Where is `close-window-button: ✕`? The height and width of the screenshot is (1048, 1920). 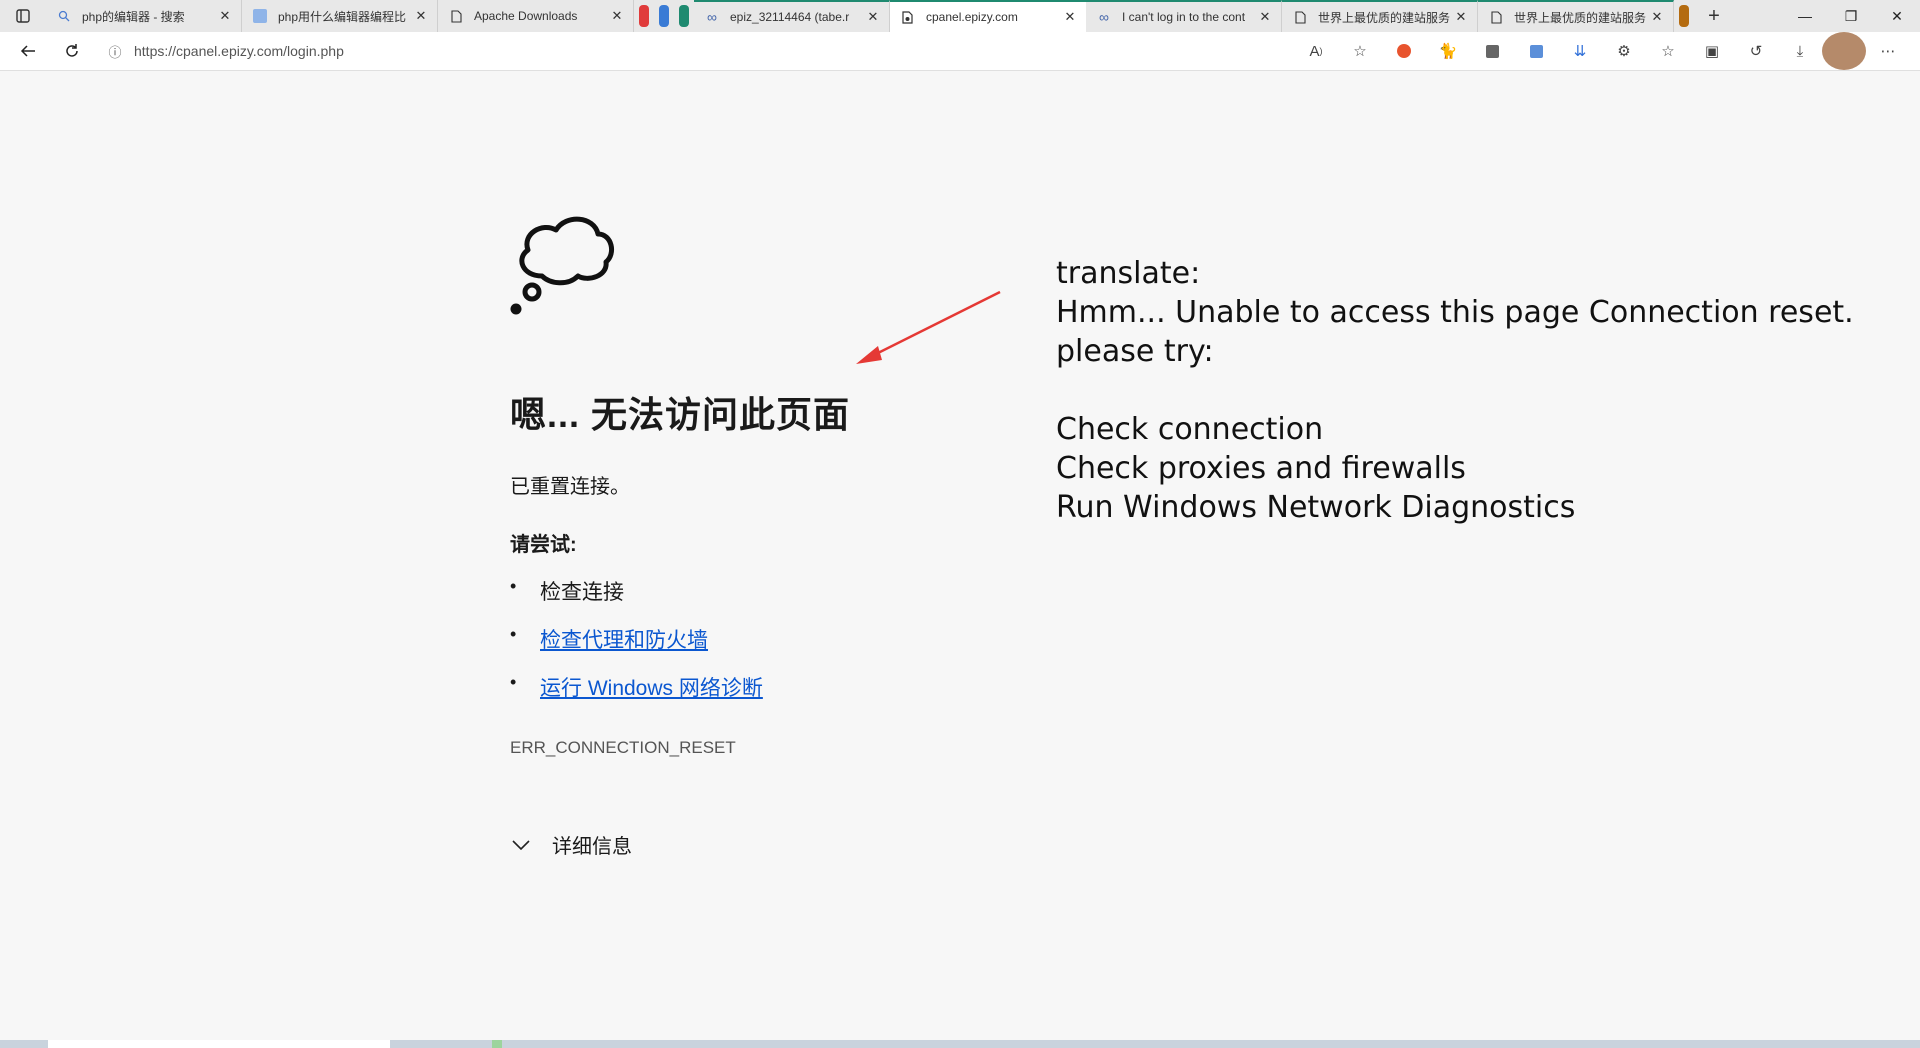
close-window-button: ✕ is located at coordinates (1897, 16).